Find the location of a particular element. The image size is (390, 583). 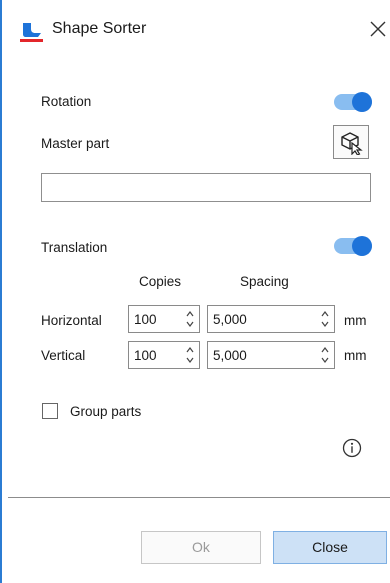

vertical-spacing-value: 5,000 is located at coordinates (230, 355).